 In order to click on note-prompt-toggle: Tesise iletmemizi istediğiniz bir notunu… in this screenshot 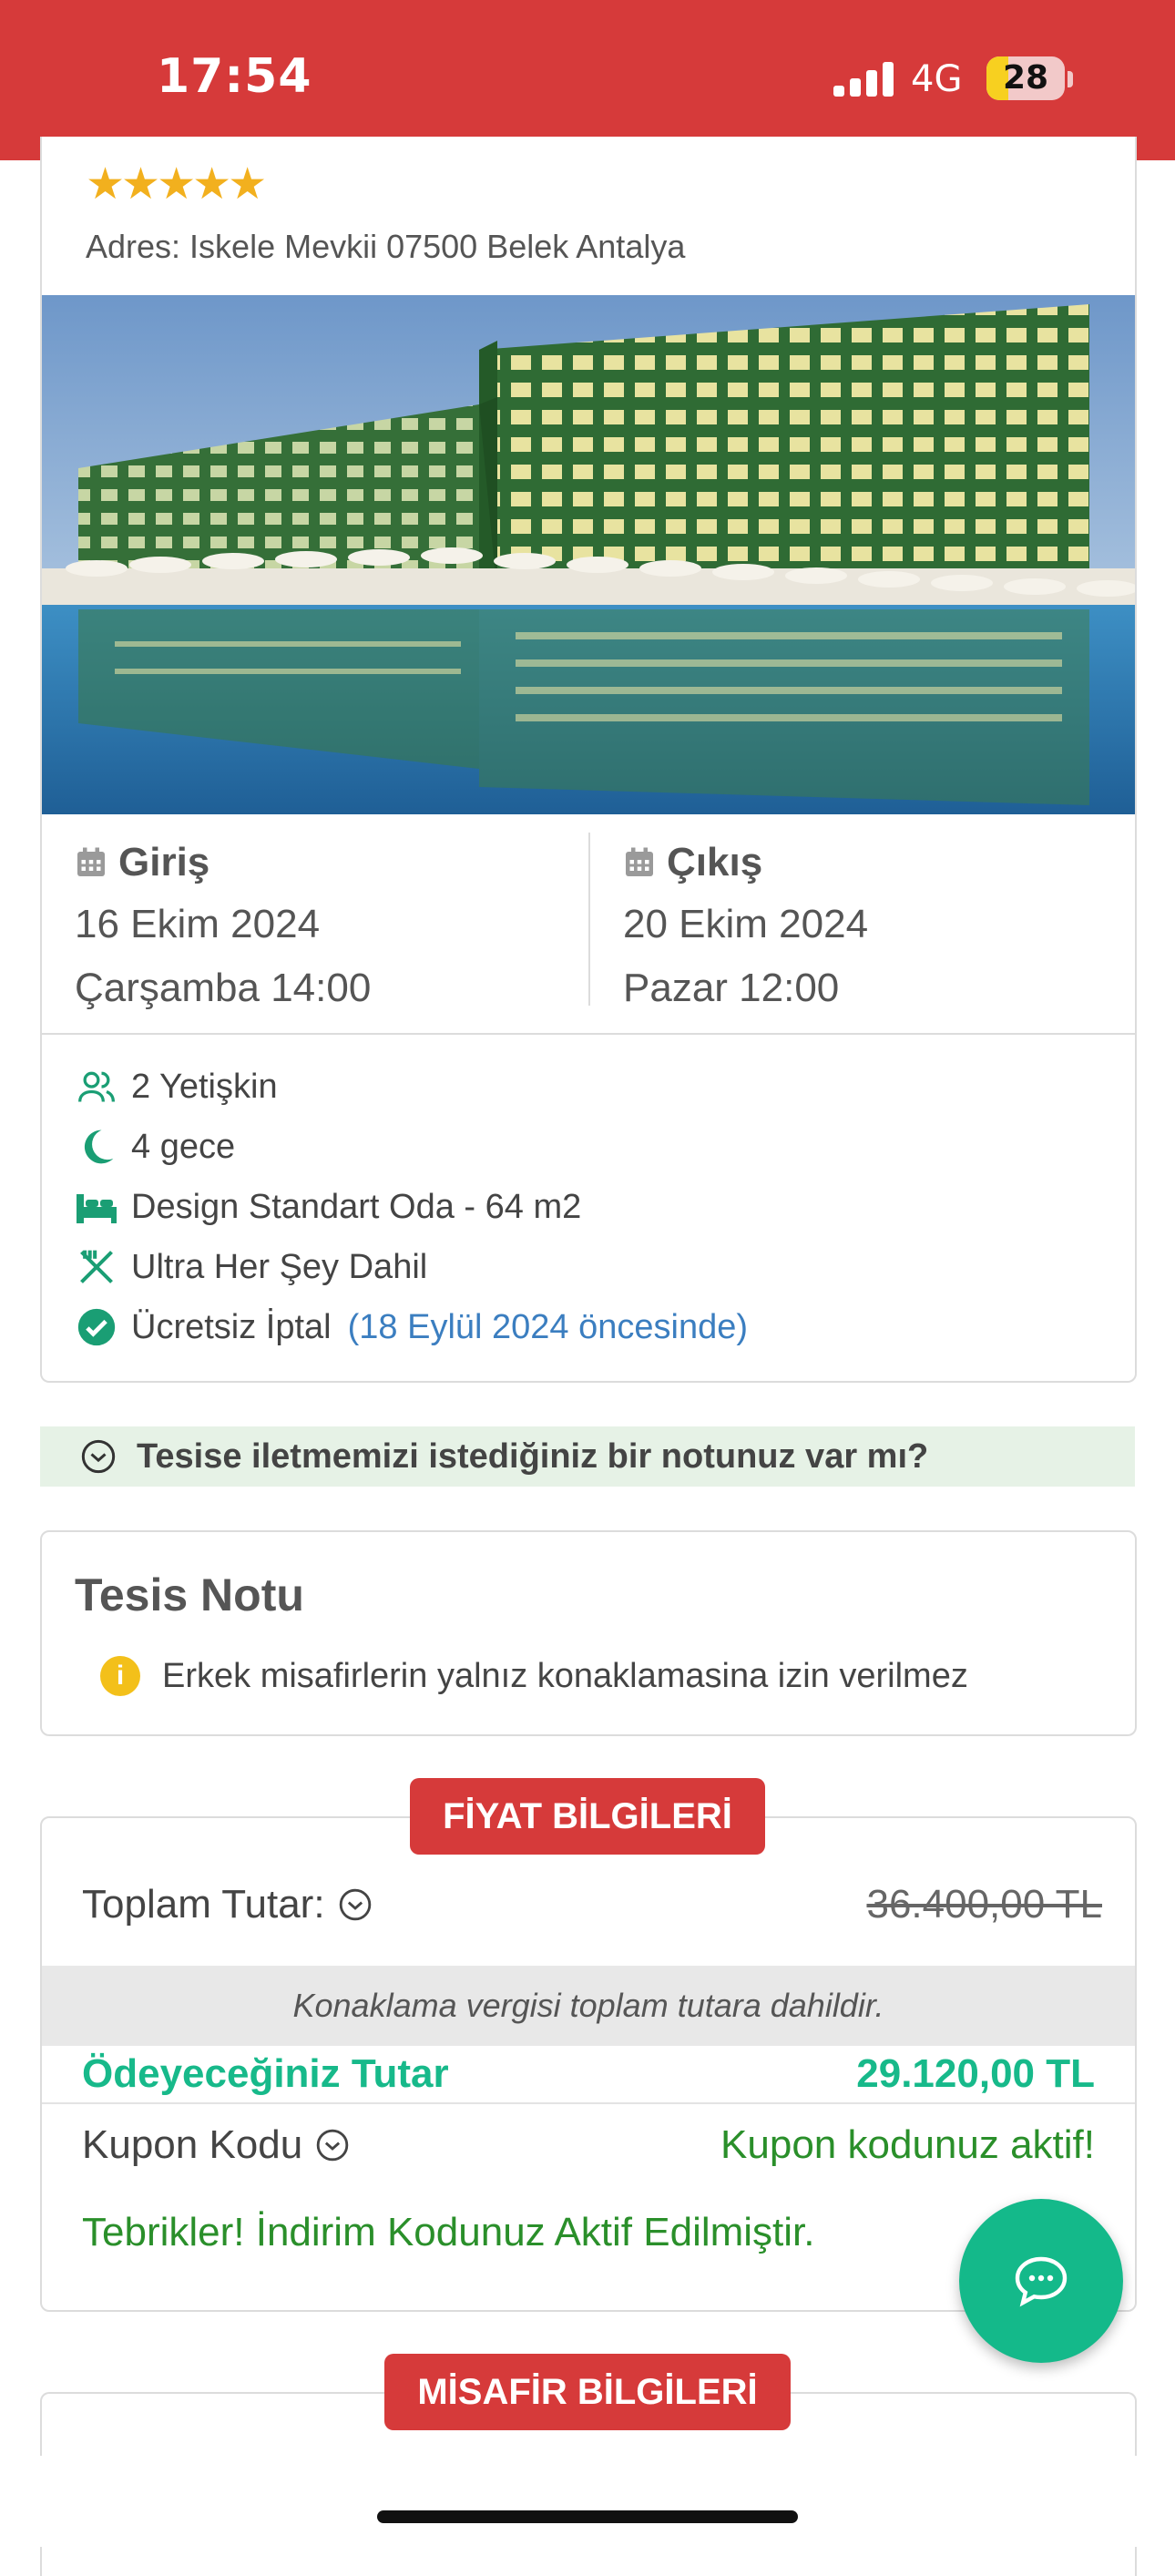, I will do `click(587, 1457)`.